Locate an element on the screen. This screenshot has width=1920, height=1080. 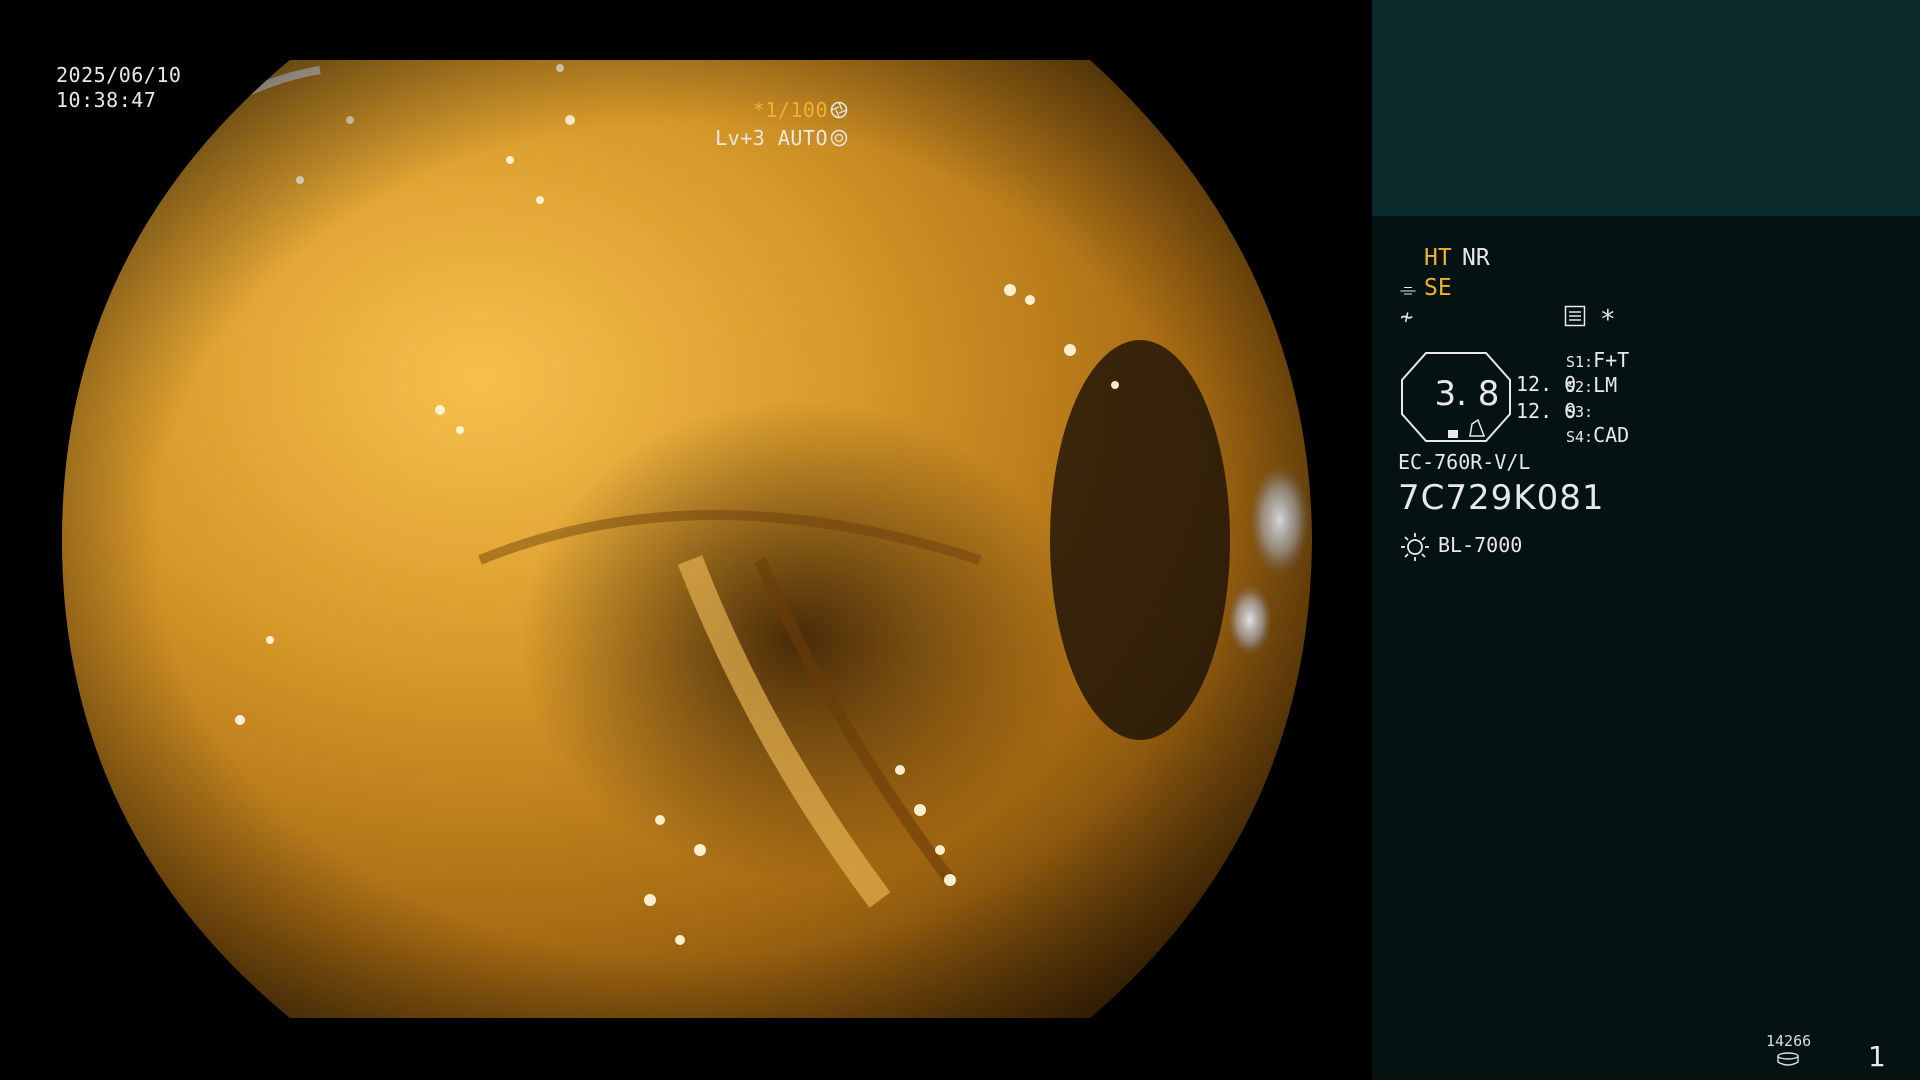
menu-icon is located at coordinates (1575, 316).